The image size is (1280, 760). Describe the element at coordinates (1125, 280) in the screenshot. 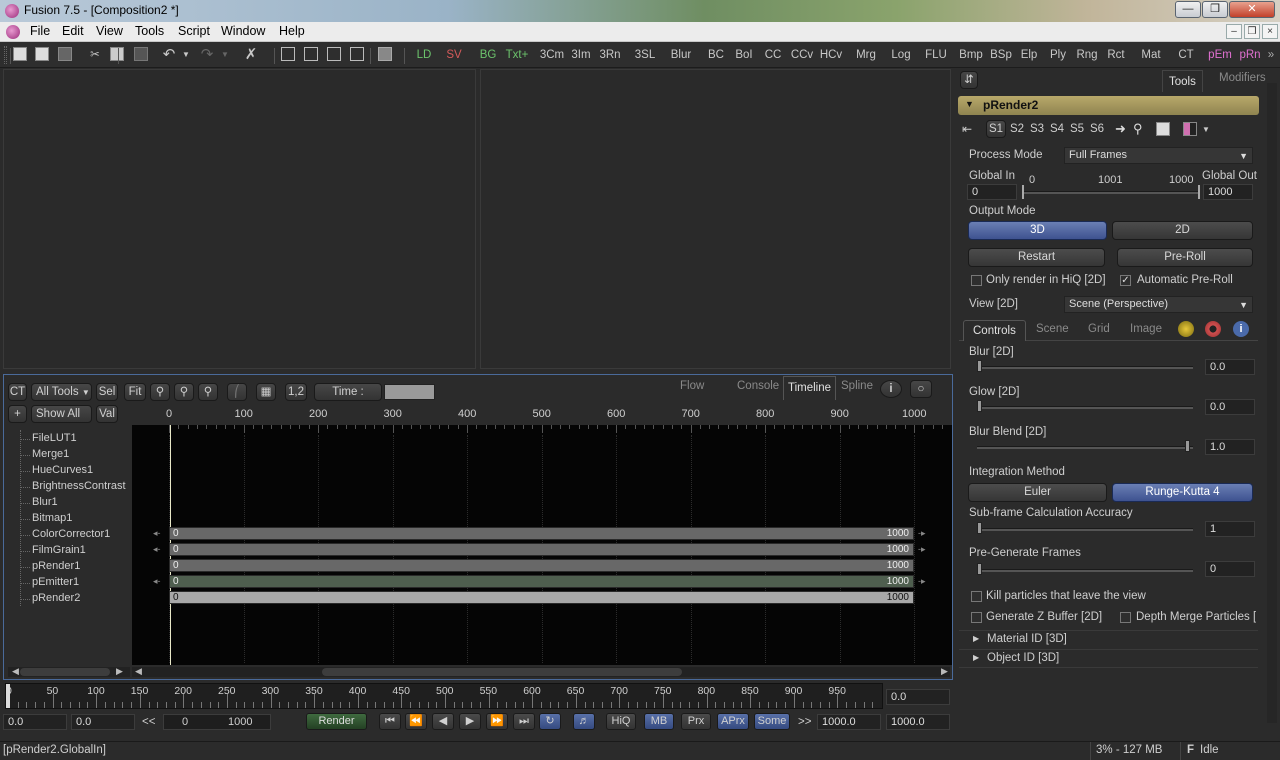

I see `auto-preroll-checkbox: ✓` at that location.